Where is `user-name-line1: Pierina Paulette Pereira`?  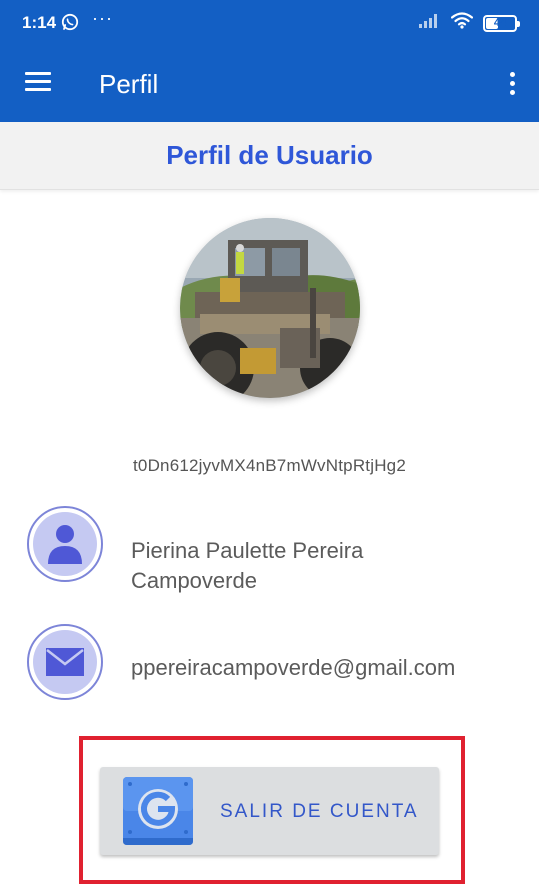
user-name-line1: Pierina Paulette Pereira is located at coordinates (247, 550).